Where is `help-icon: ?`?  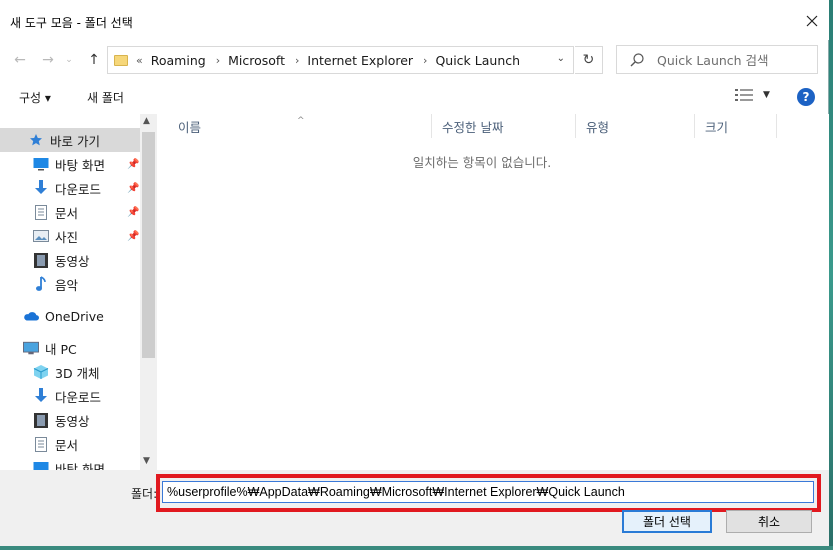
help-icon: ? is located at coordinates (806, 97).